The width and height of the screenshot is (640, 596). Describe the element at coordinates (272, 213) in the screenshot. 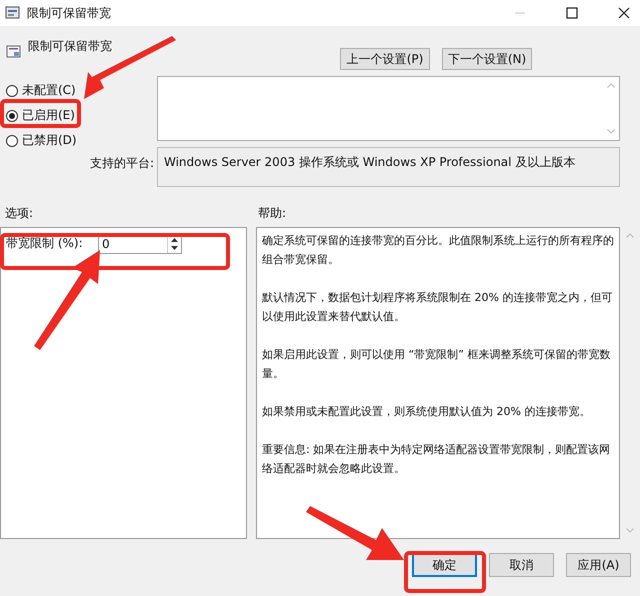

I see `help-label: 帮助:` at that location.